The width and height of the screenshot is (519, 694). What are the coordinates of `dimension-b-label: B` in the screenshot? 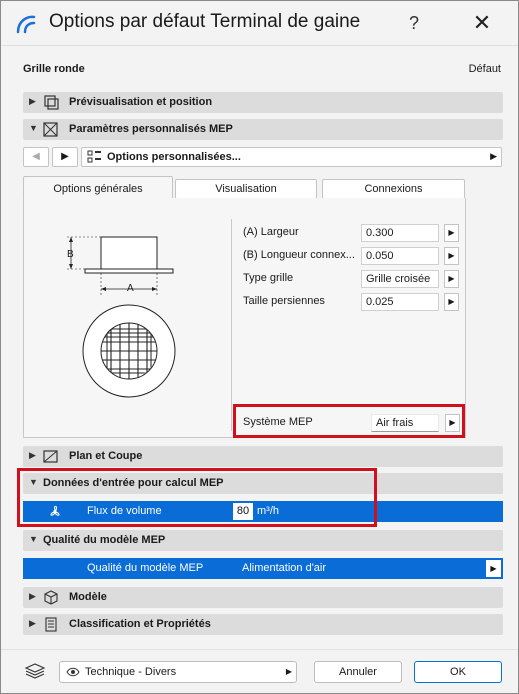 It's located at (70, 254).